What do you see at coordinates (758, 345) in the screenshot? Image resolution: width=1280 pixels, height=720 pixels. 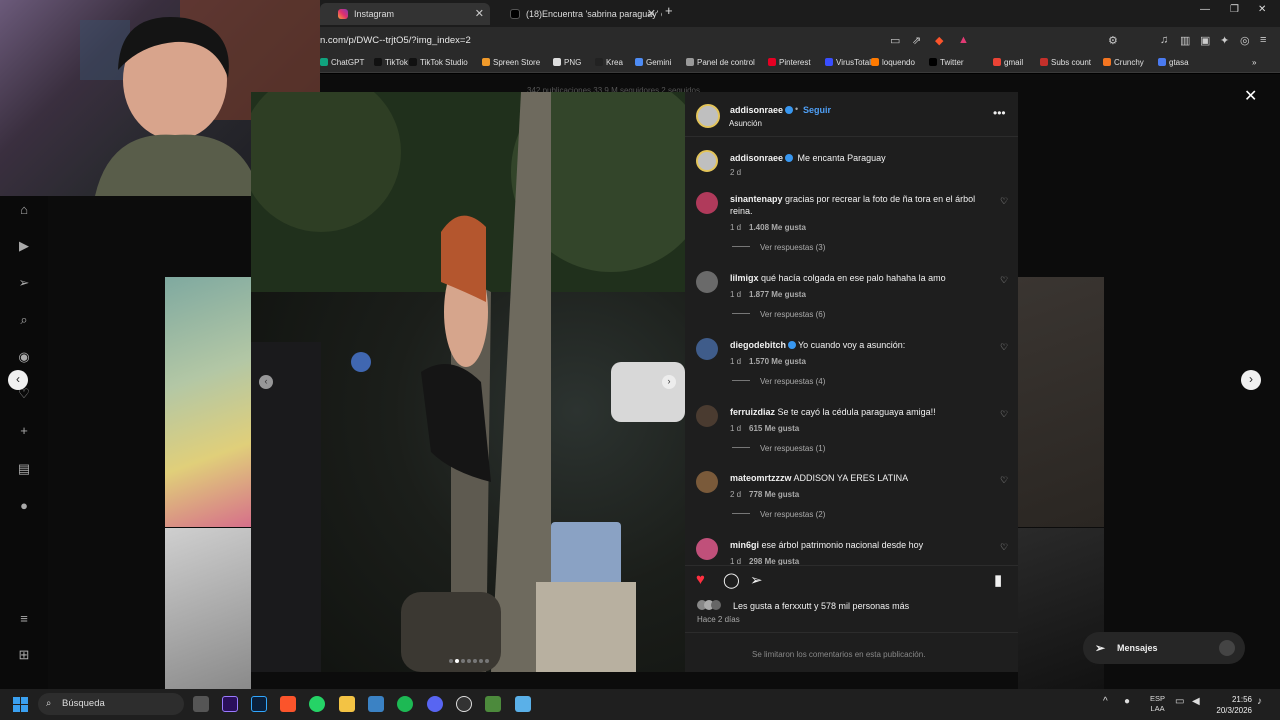 I see `comment-username: diegodebitch` at bounding box center [758, 345].